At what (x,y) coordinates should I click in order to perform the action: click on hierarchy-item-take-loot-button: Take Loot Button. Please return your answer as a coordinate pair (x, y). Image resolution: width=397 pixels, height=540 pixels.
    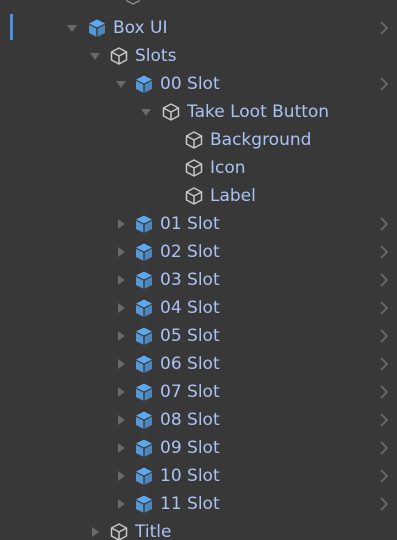
    Looking at the image, I should click on (198, 112).